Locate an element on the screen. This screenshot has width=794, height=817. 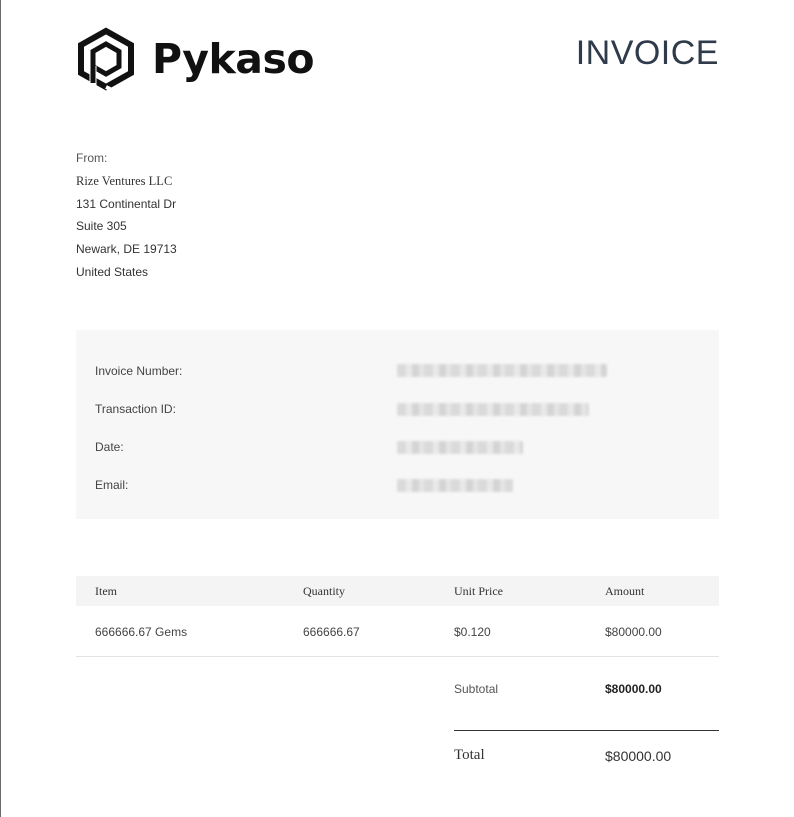
item-amount: $80000.00 is located at coordinates (633, 632).